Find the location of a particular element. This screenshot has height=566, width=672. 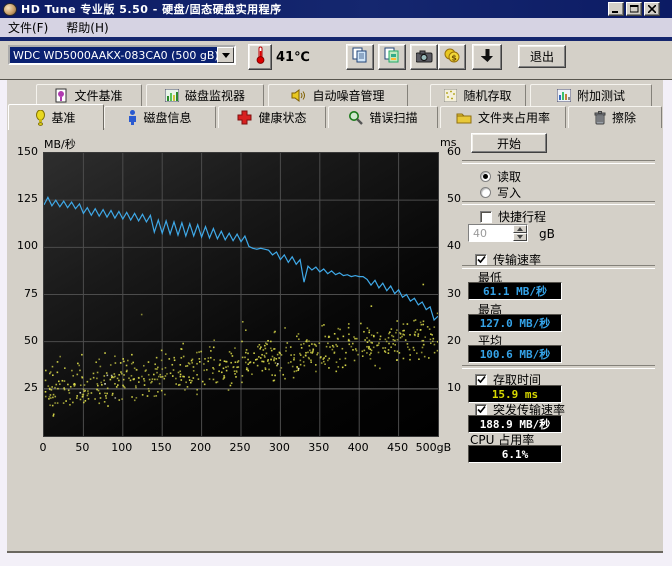

access-time-checkbox is located at coordinates (481, 379).